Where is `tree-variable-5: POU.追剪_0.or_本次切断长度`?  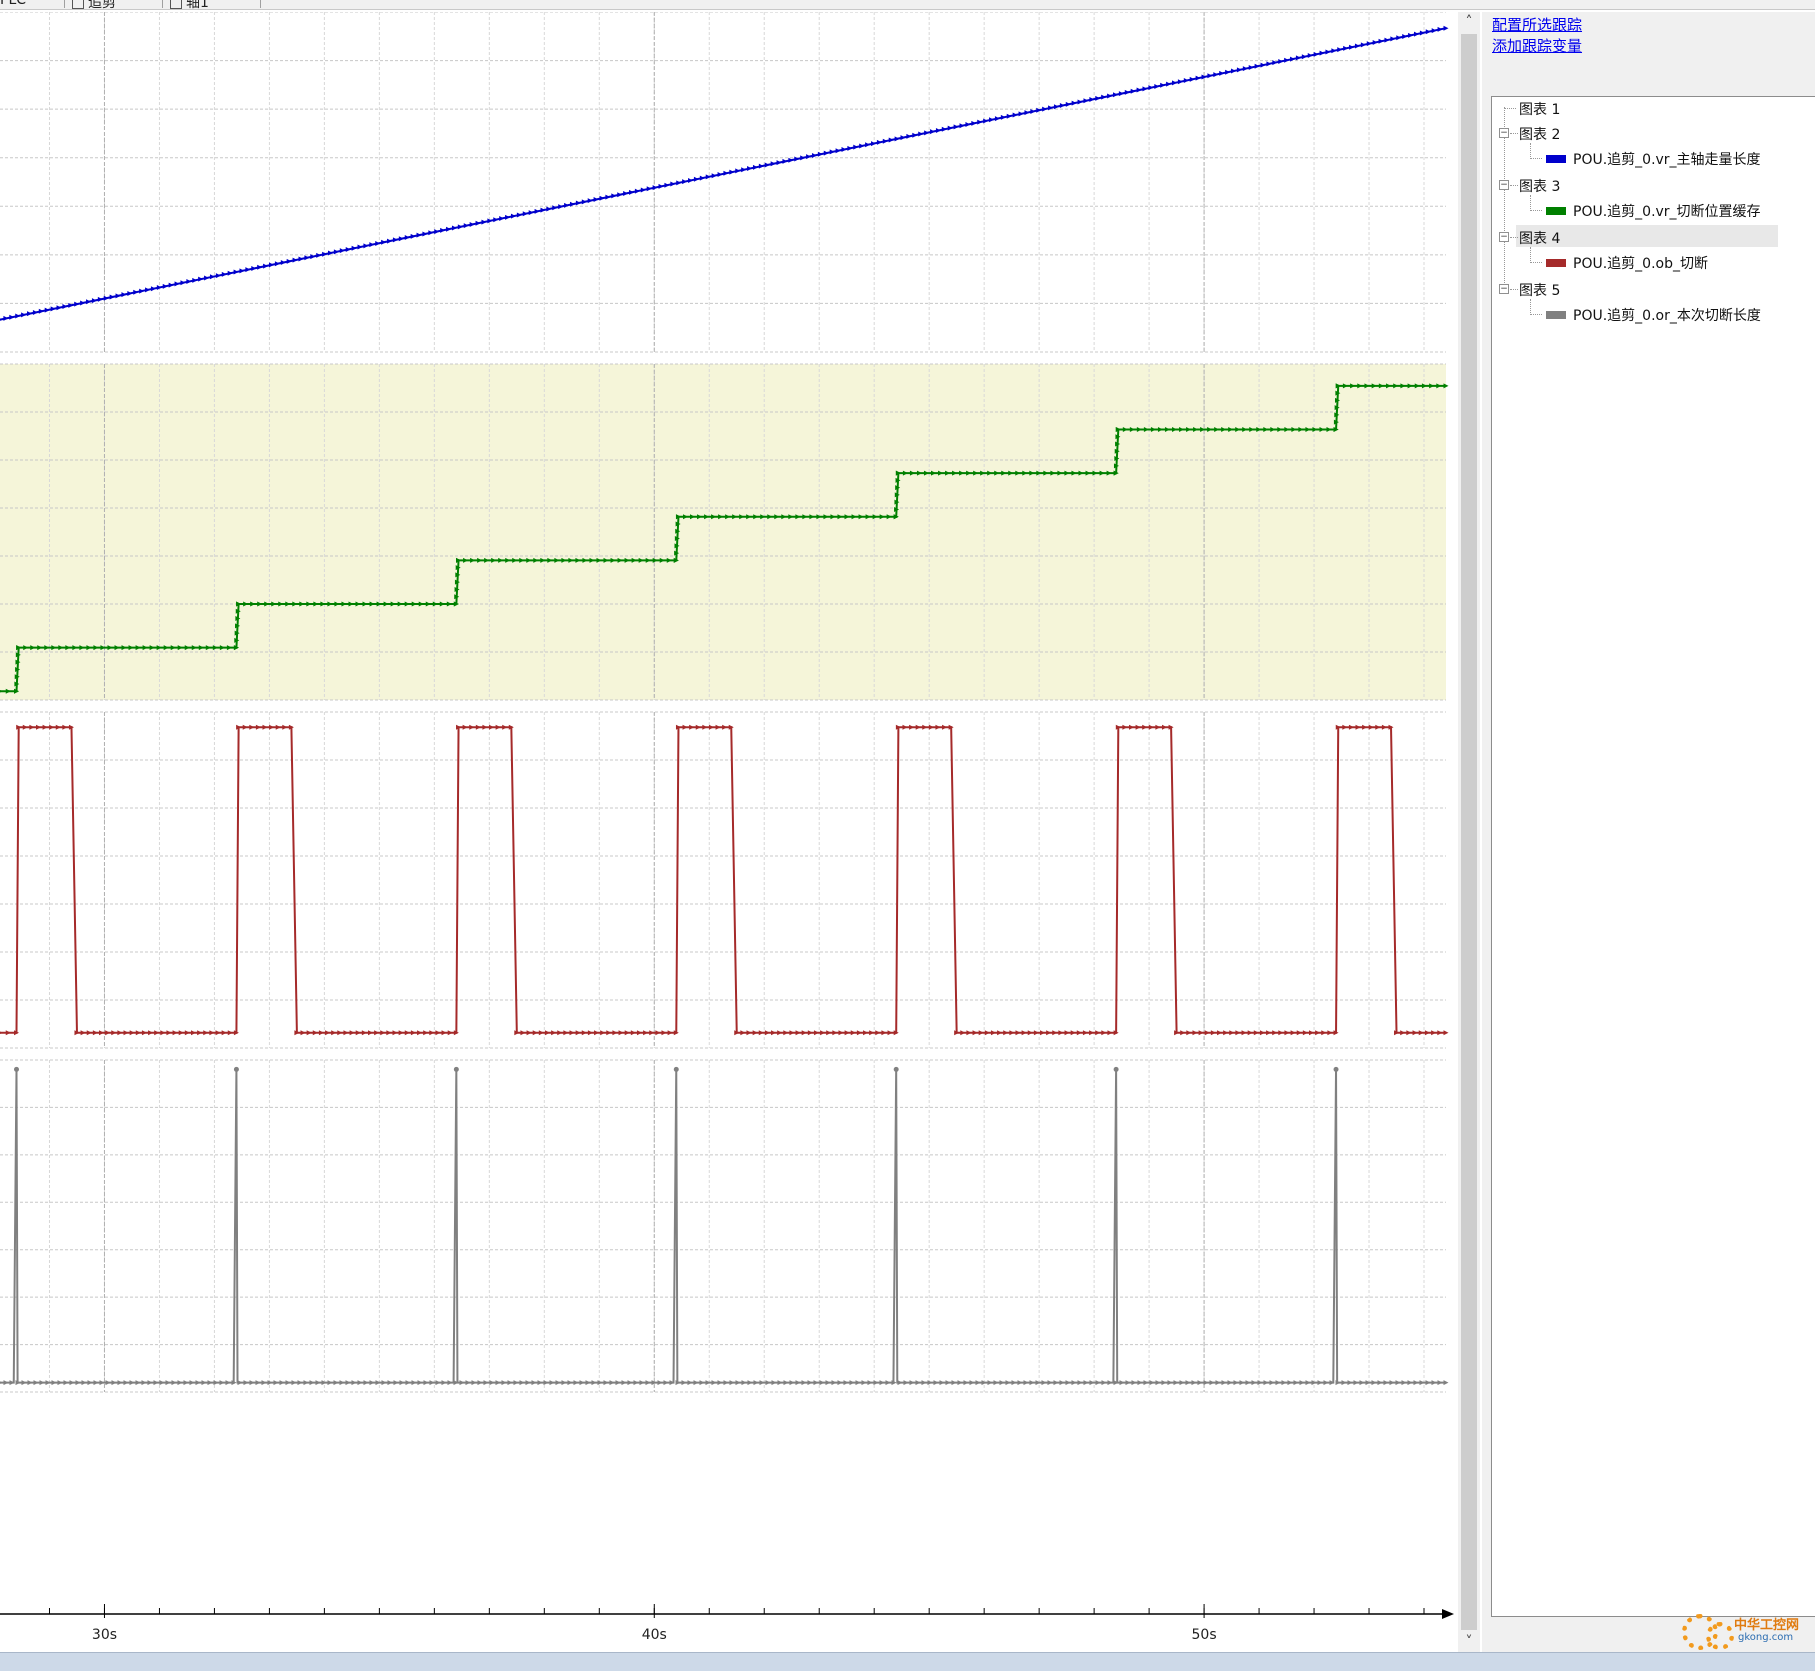 tree-variable-5: POU.追剪_0.or_本次切断长度 is located at coordinates (1667, 315).